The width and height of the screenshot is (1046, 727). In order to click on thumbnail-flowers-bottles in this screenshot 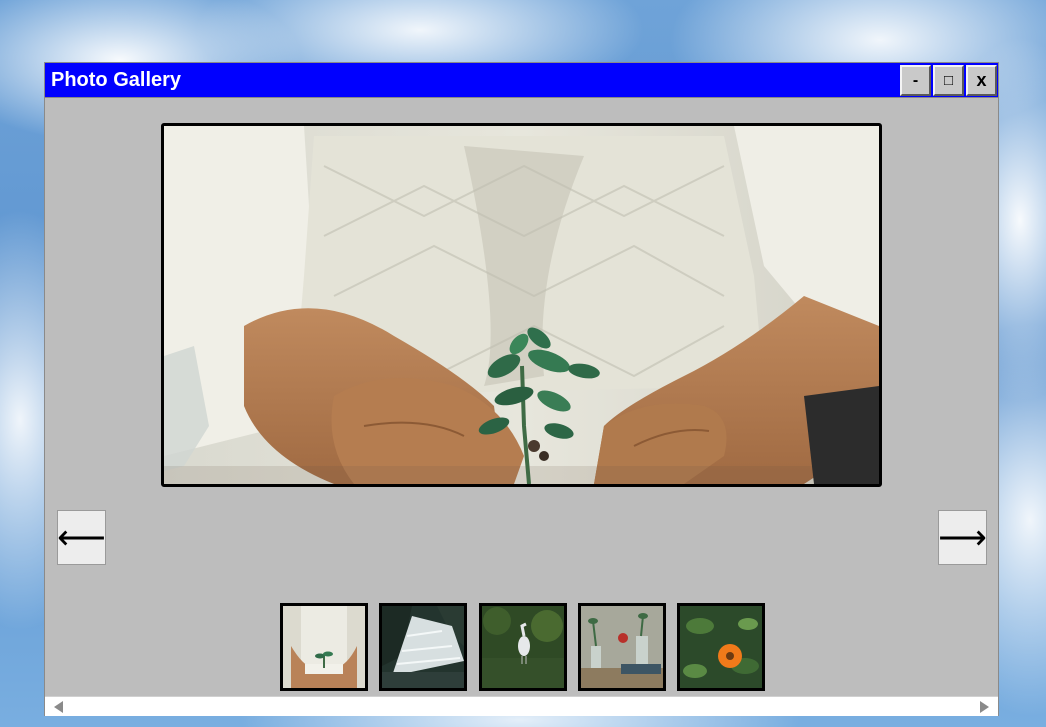, I will do `click(622, 647)`.